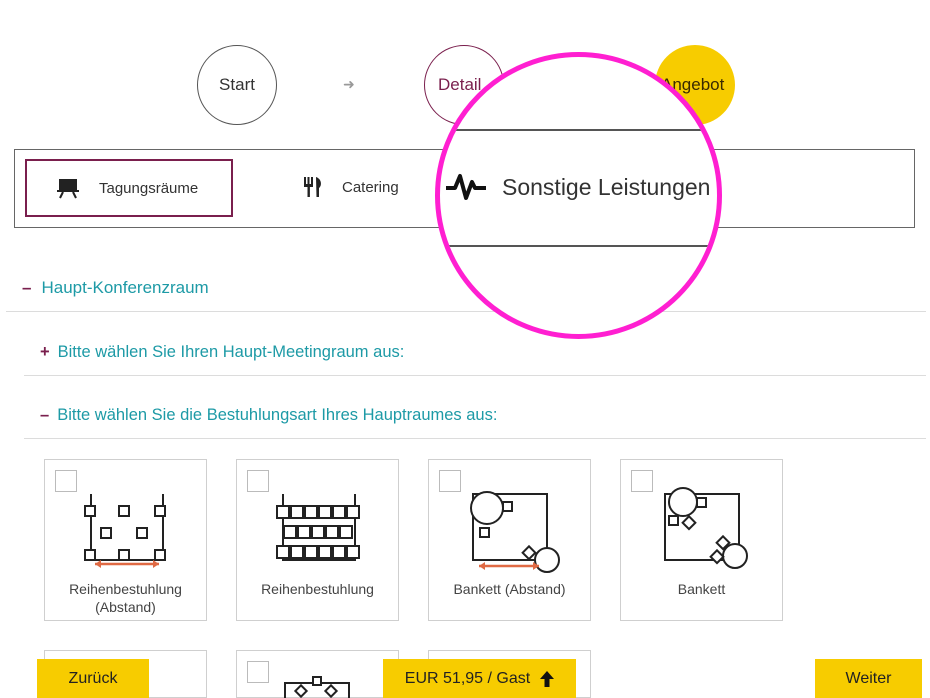  Describe the element at coordinates (317, 674) in the screenshot. I see `seating-option-card` at that location.